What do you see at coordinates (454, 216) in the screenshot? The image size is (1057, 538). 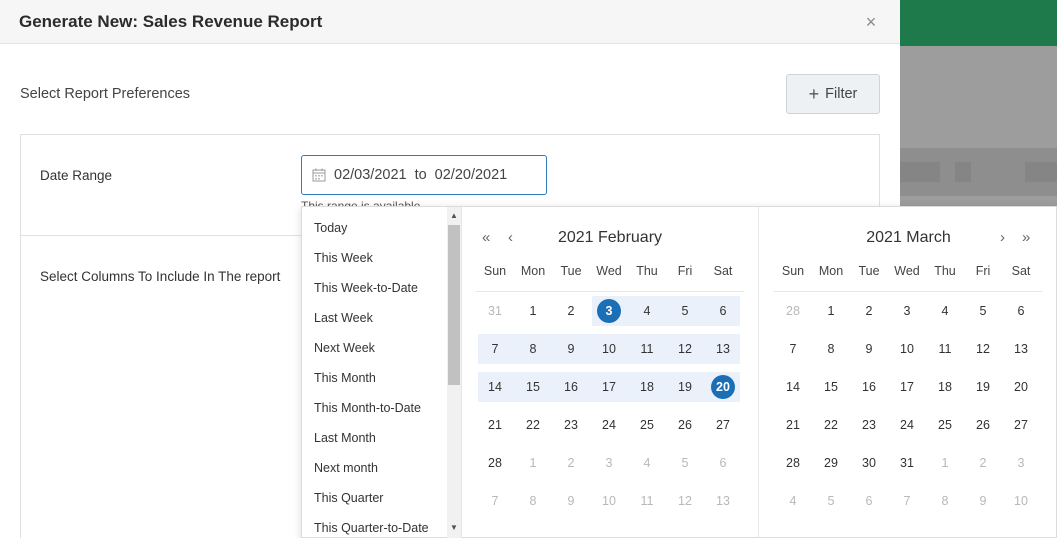 I see `scroll-up-icon: ▲` at bounding box center [454, 216].